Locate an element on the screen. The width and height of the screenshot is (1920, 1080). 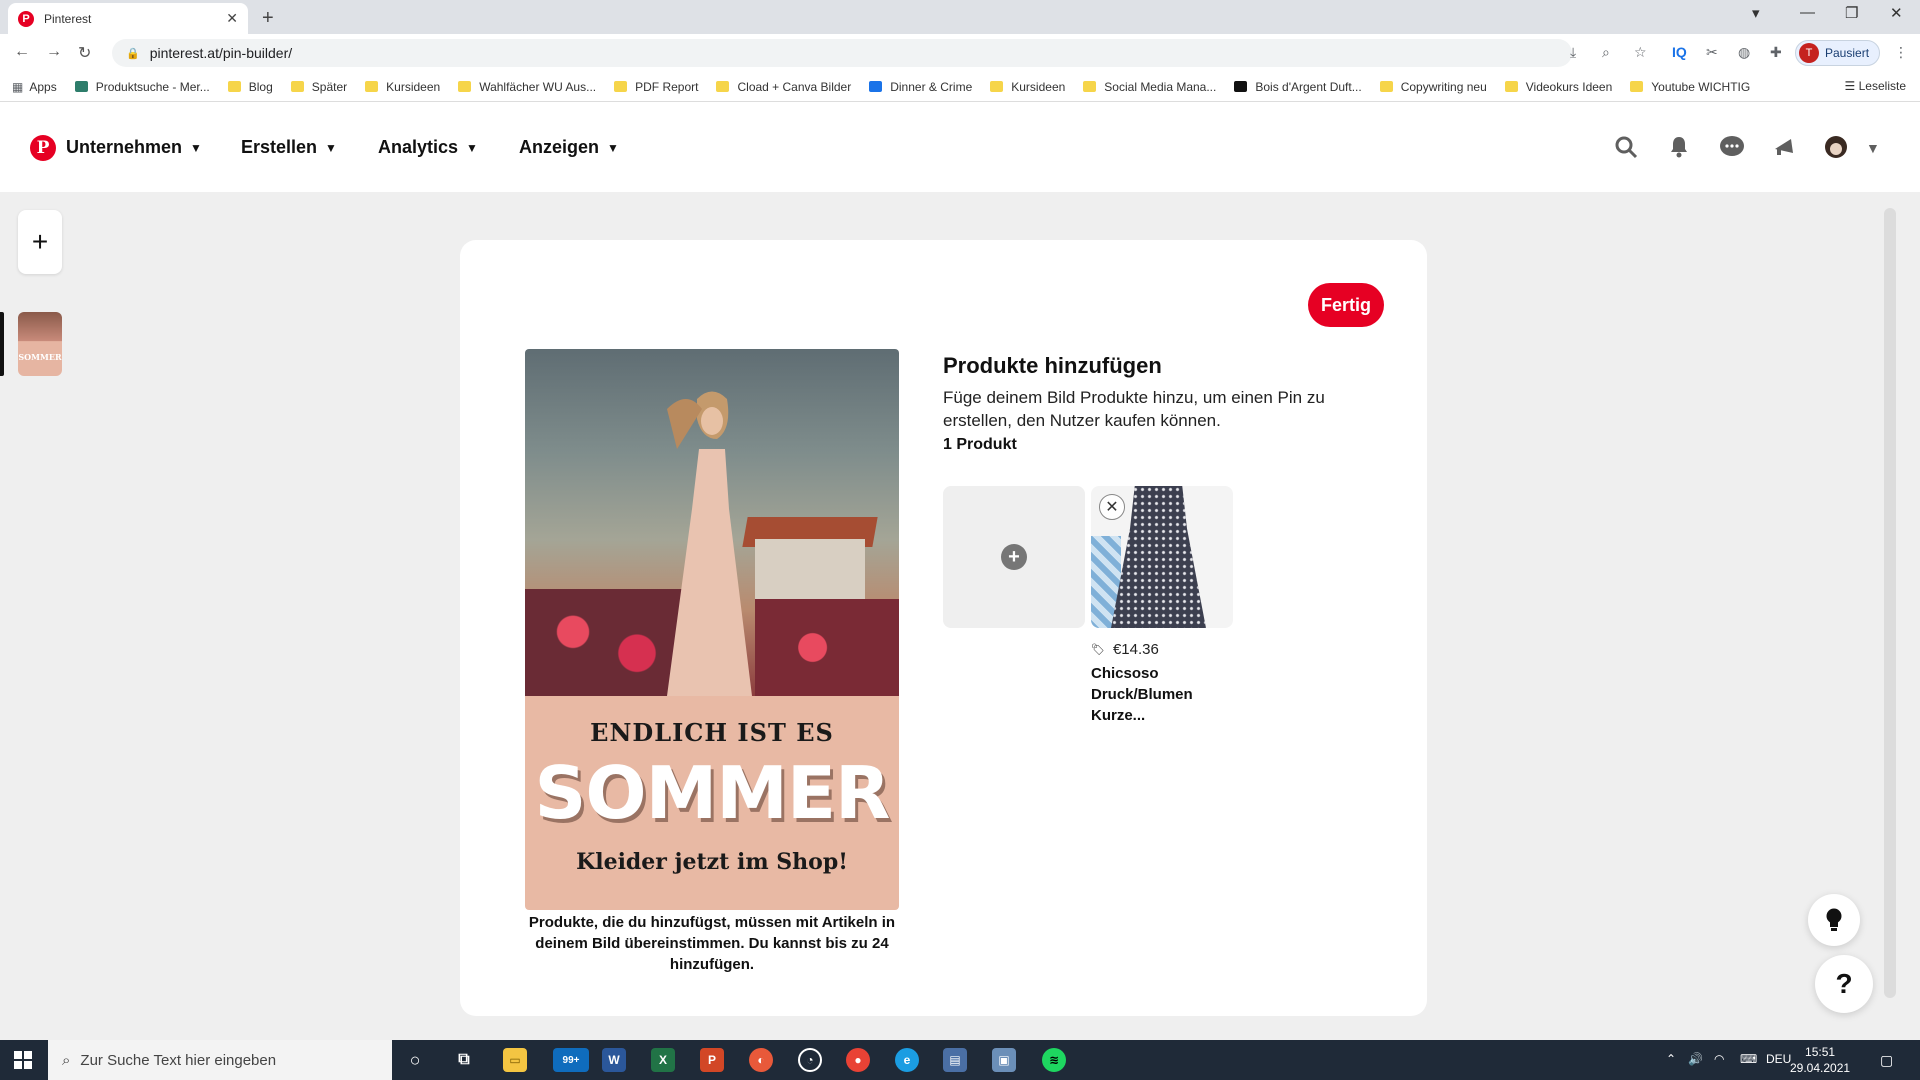
tips-button is located at coordinates (1834, 920).